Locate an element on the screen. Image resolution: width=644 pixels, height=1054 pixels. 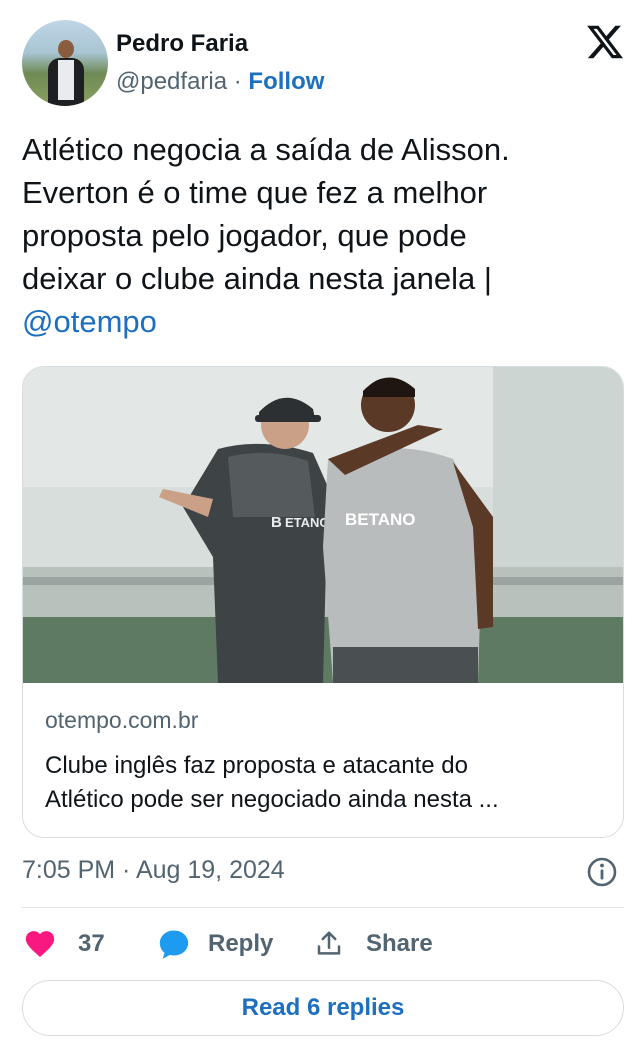
like-count: 37 is located at coordinates (91, 943).